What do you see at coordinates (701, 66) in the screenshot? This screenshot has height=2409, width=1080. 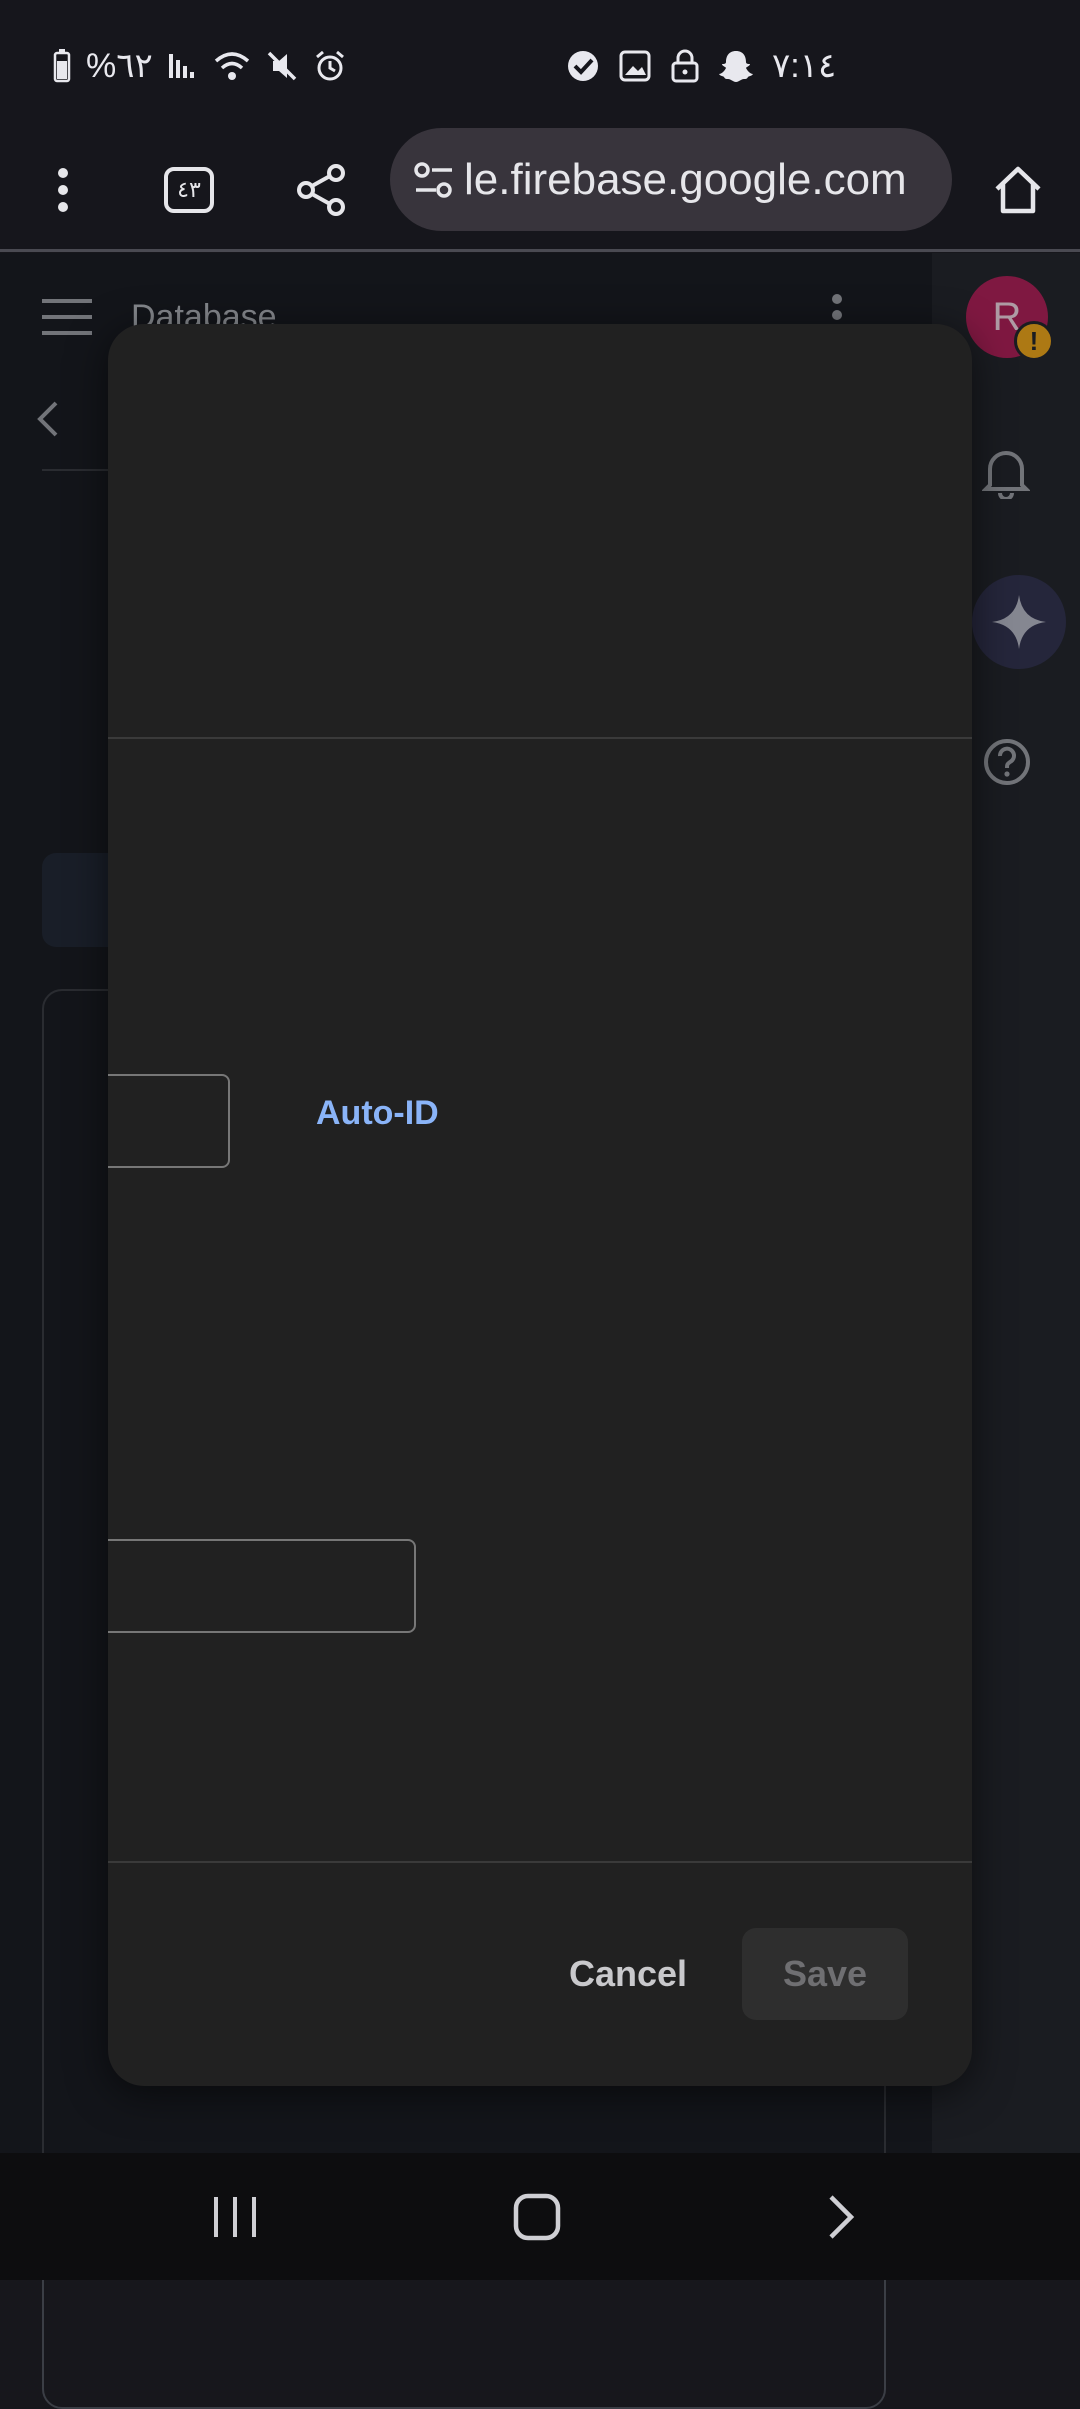 I see `status-center: ٧:١٤` at bounding box center [701, 66].